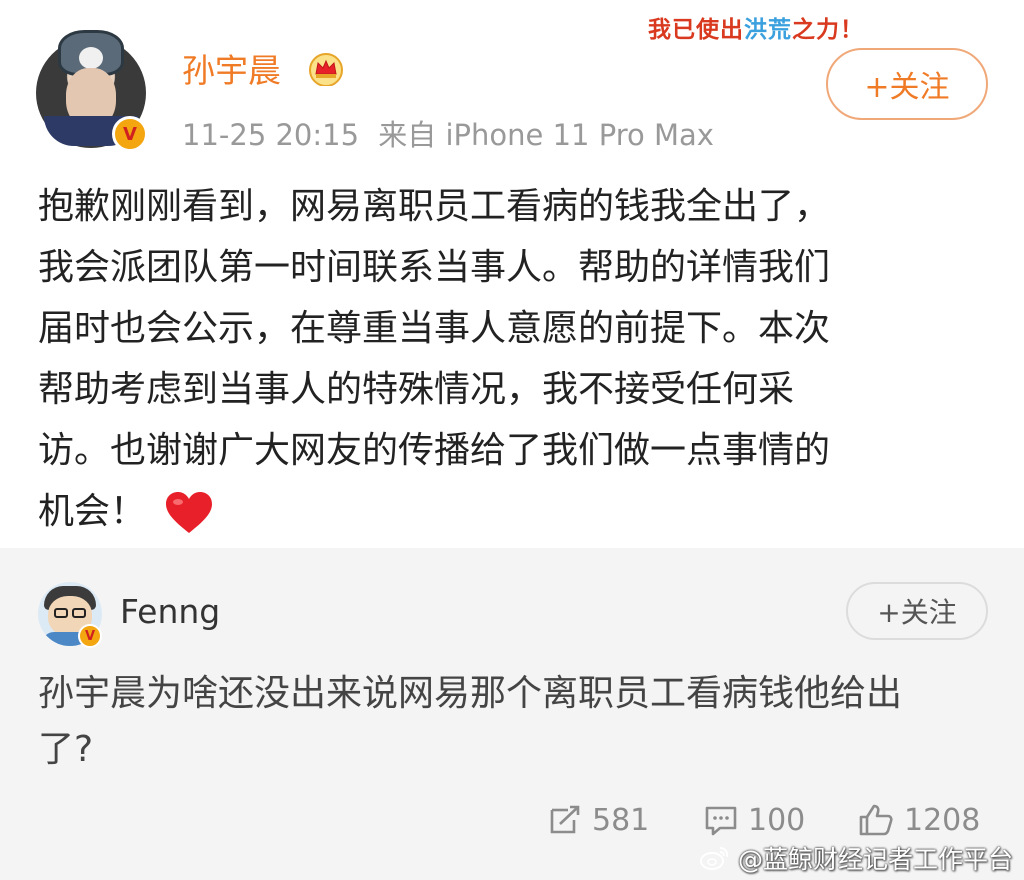 This screenshot has height=880, width=1024. Describe the element at coordinates (518, 511) in the screenshot. I see `post-line-last: 机会！` at that location.